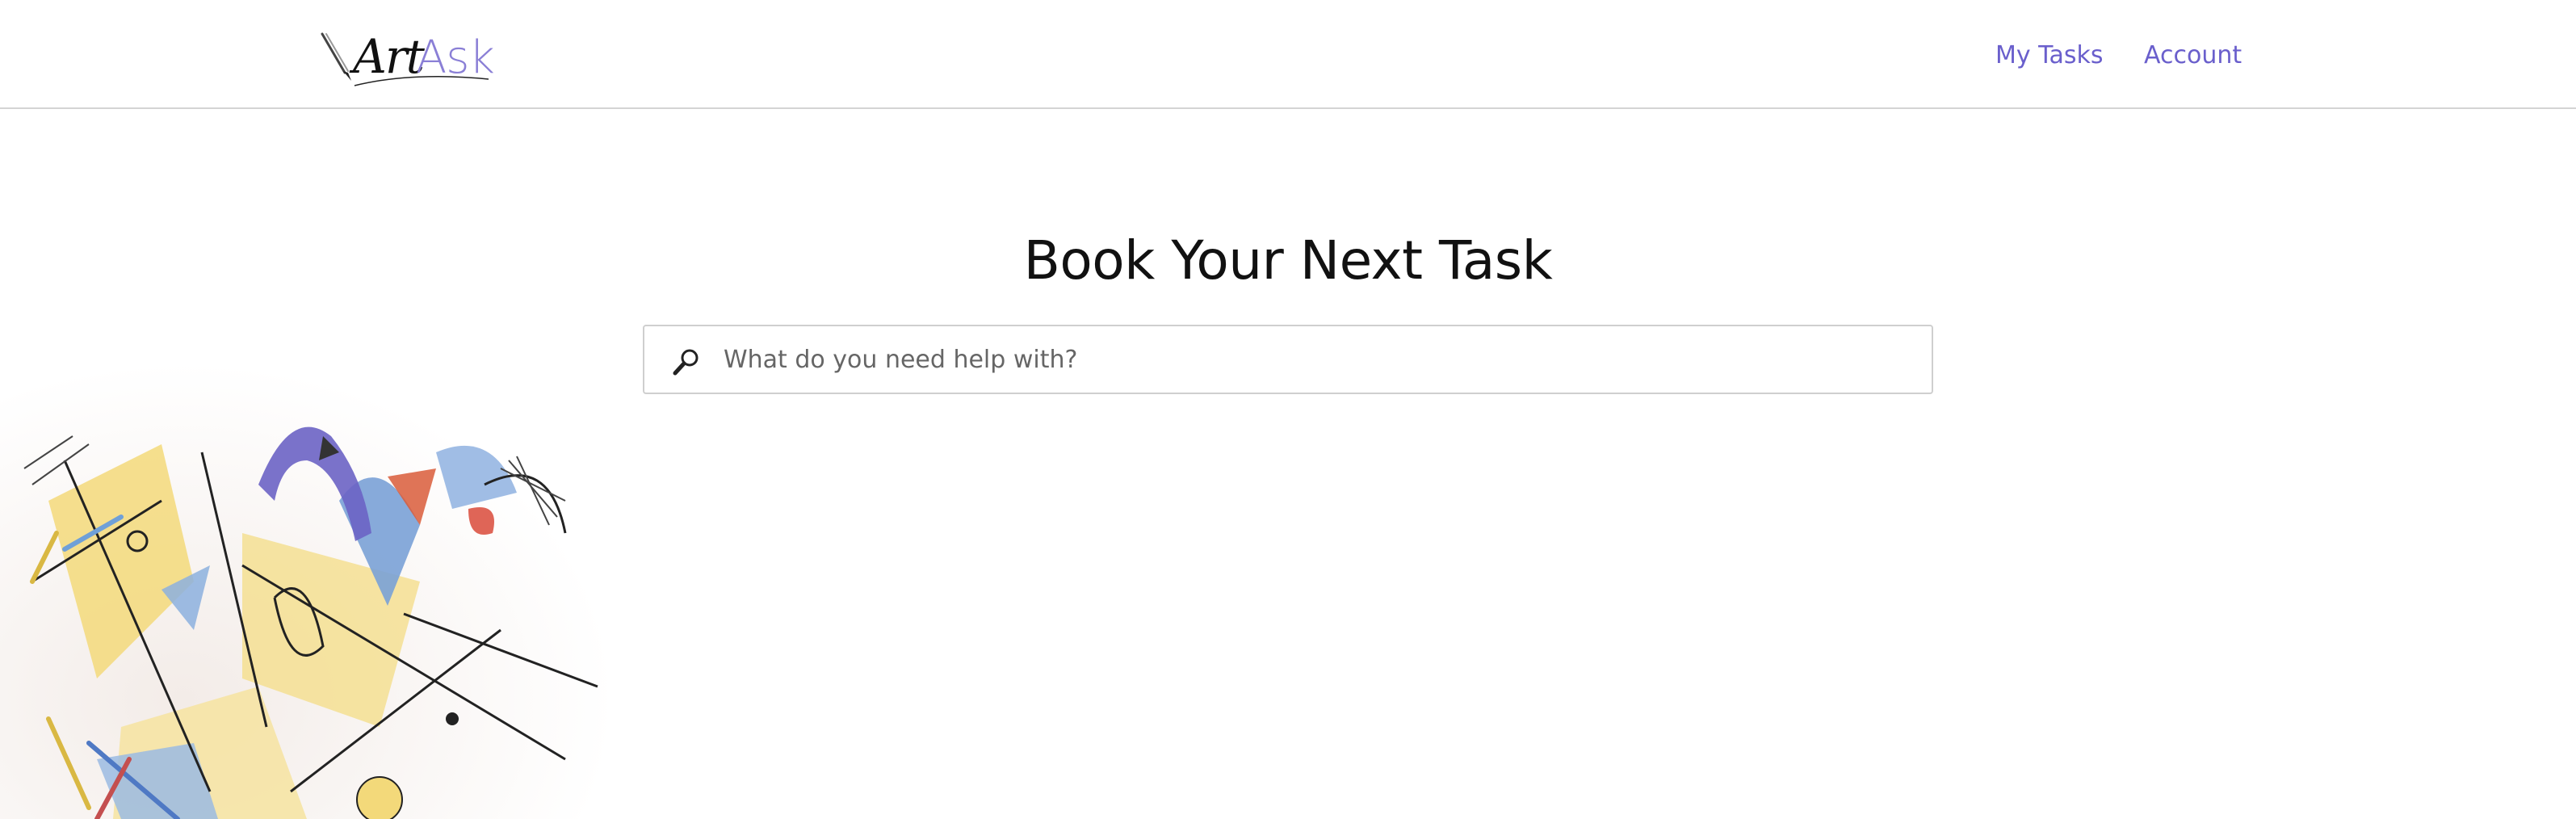 The image size is (2576, 819). I want to click on nav-my-tasks: My Tasks, so click(2049, 56).